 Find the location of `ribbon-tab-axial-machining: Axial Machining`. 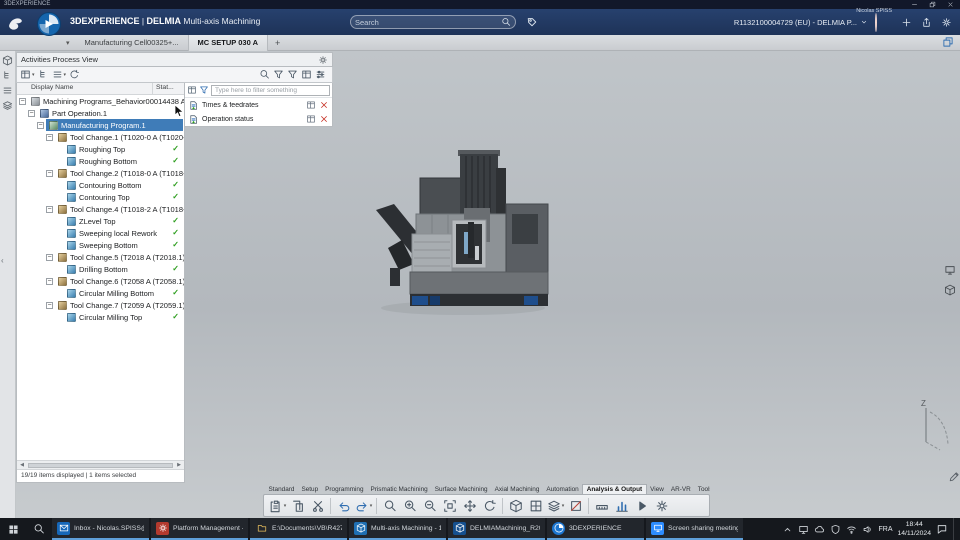

ribbon-tab-axial-machining: Axial Machining is located at coordinates (517, 489).